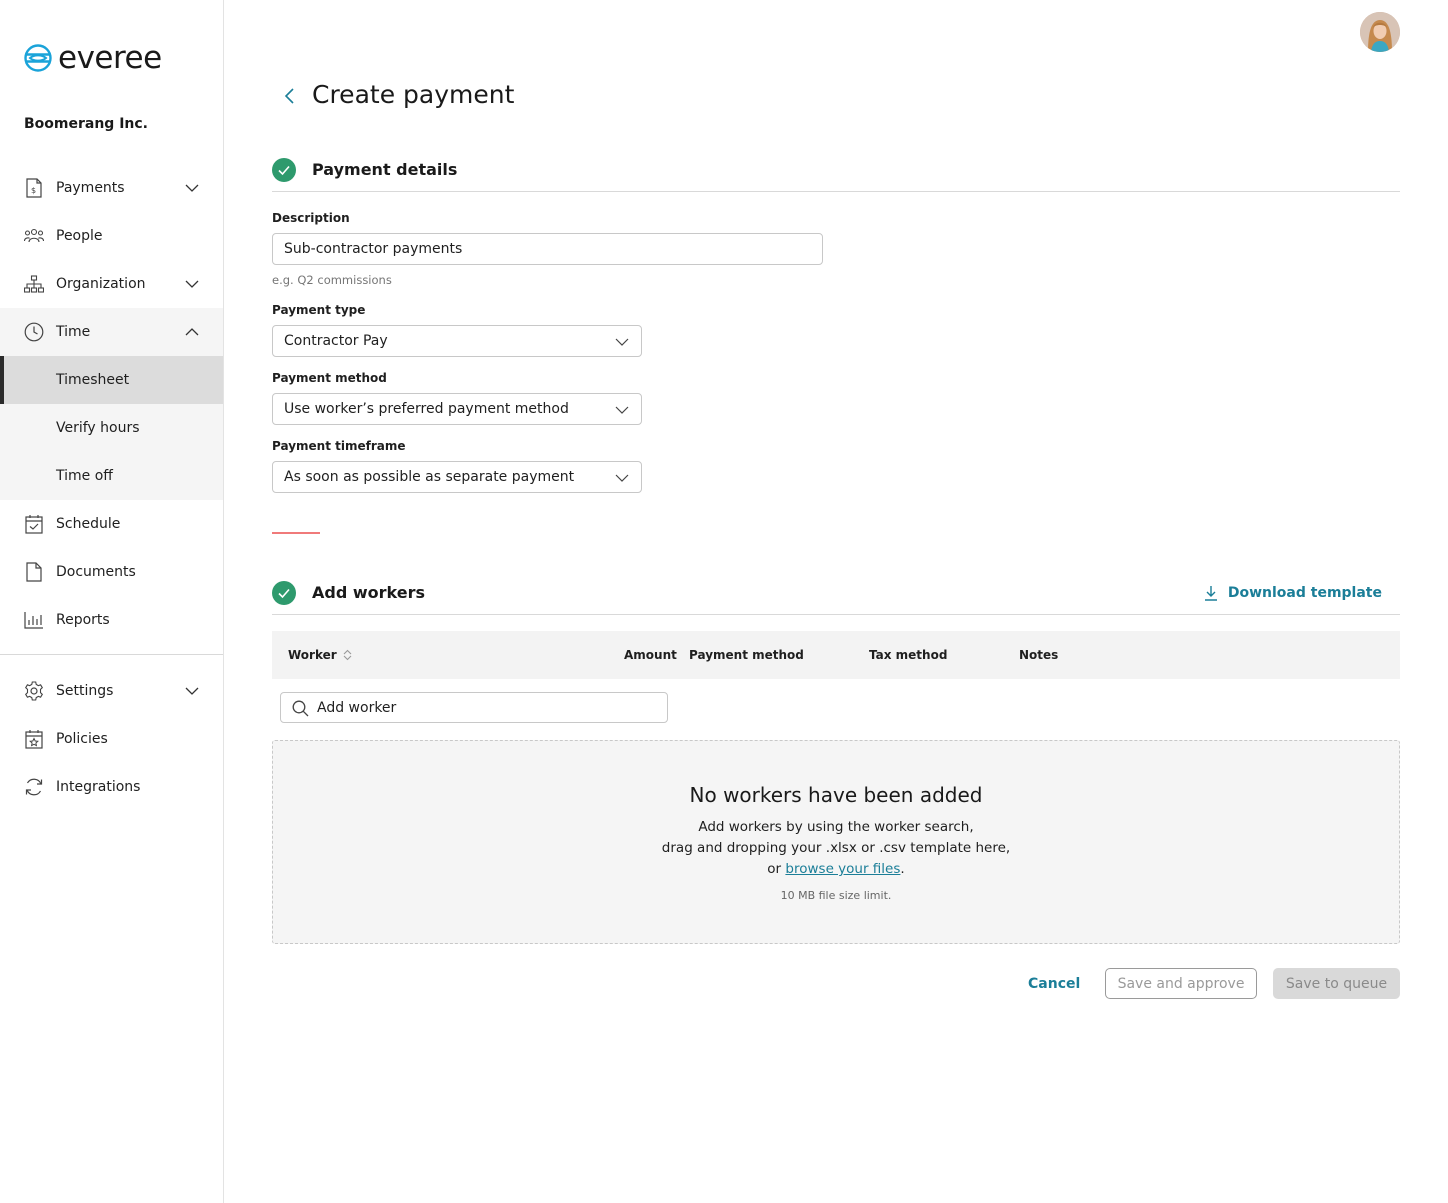 This screenshot has height=1203, width=1448. Describe the element at coordinates (339, 446) in the screenshot. I see `payment-timeframe-label: Payment timeframe` at that location.